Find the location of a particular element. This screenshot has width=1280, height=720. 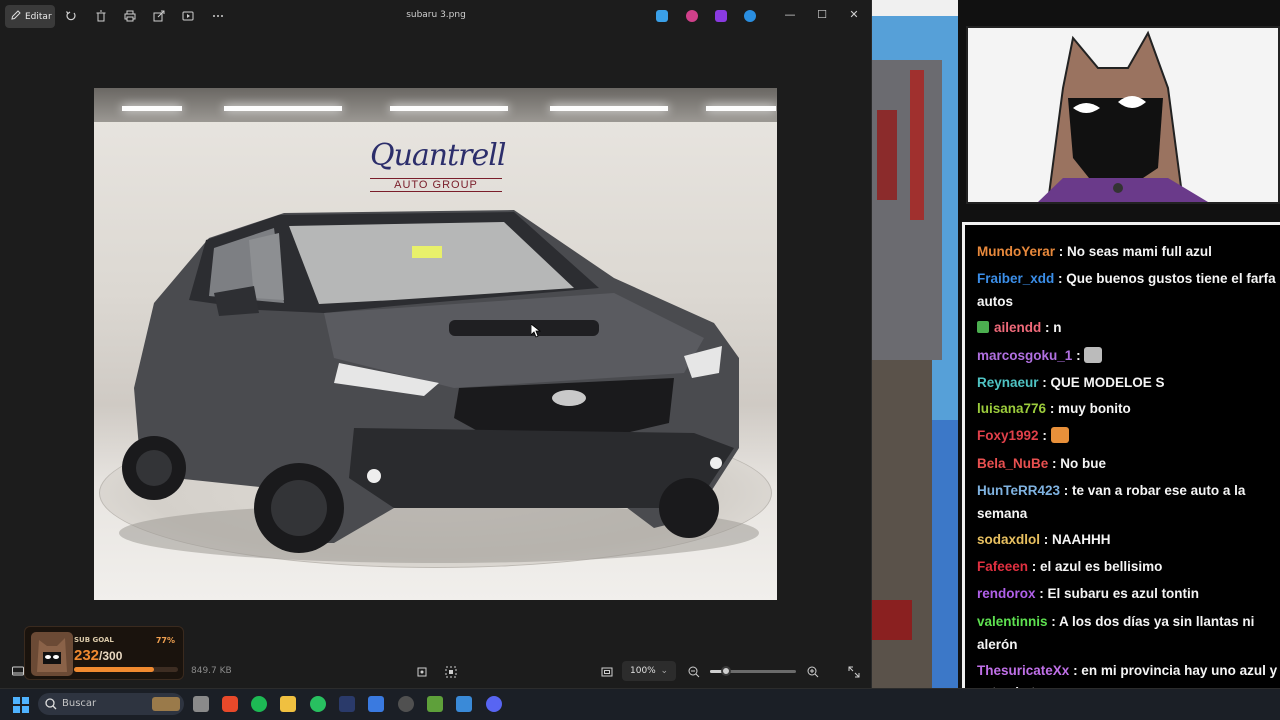

title-bar: Editar subaru 3.png — ☐ ✕ is located at coordinates (436, 16).